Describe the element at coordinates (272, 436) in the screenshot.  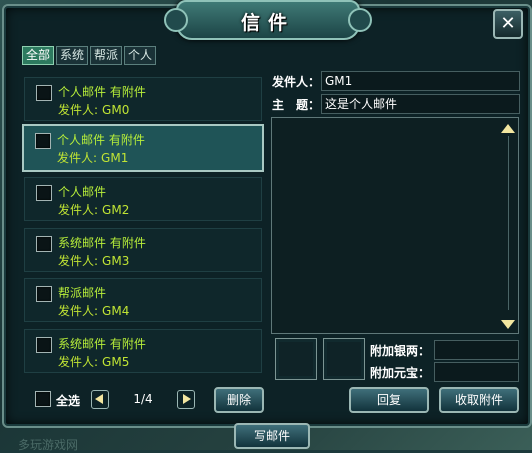
I see `compose-mail-button: 写邮件` at that location.